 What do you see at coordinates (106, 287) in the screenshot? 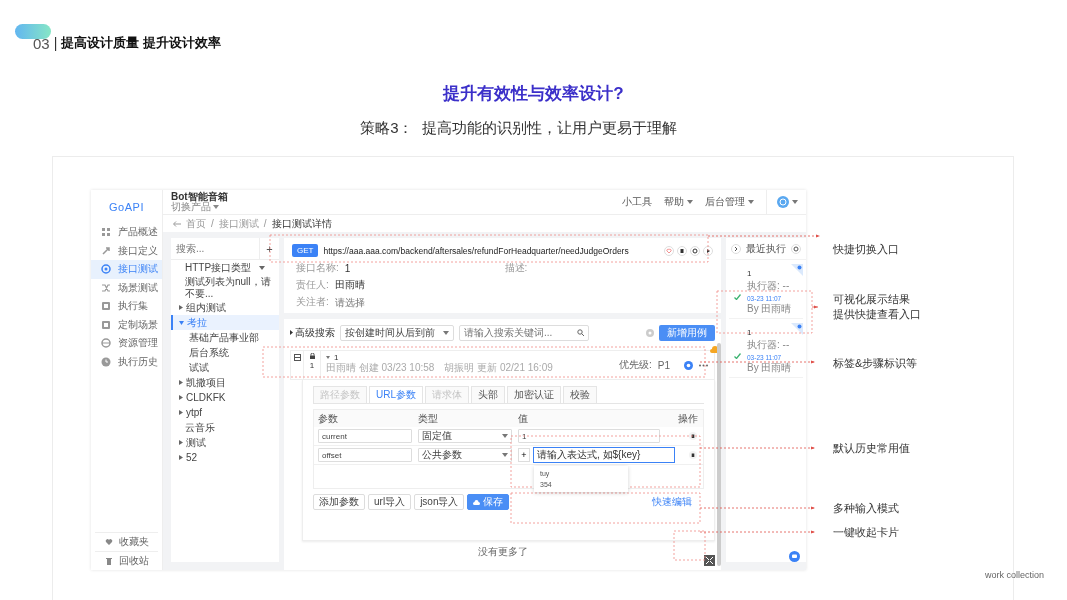
I see `shuffle-icon` at bounding box center [106, 287].